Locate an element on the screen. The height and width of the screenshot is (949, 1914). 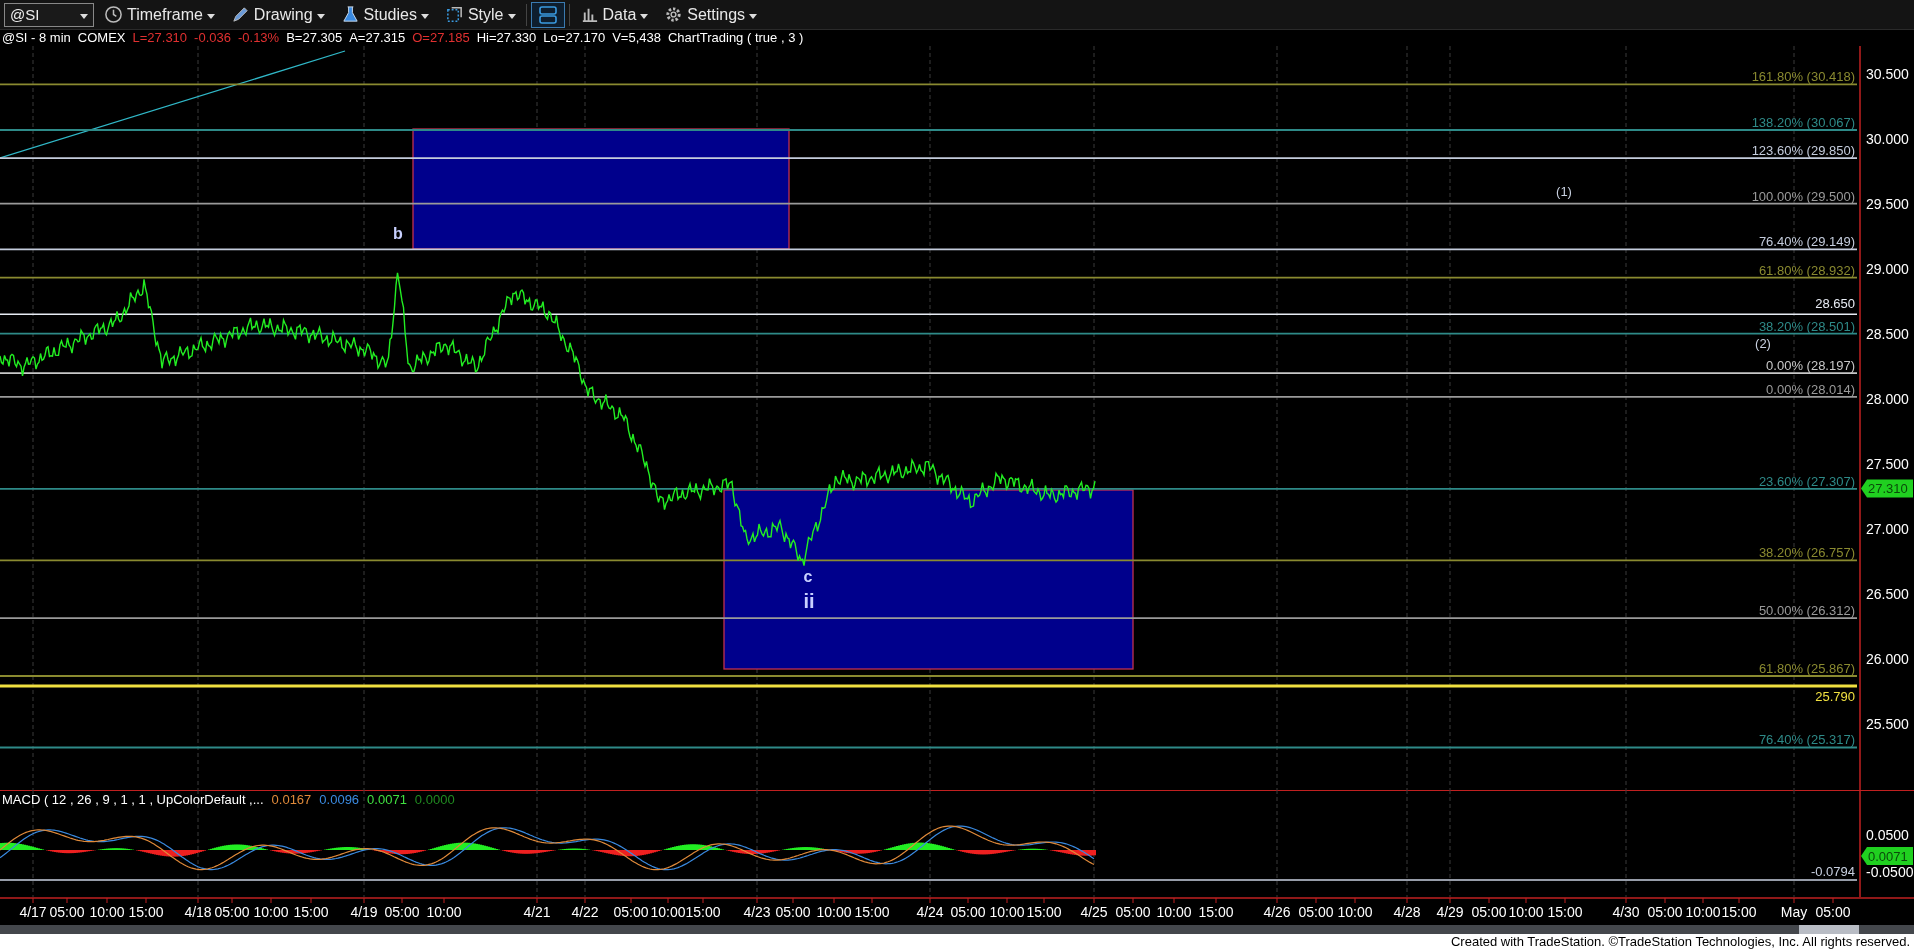
price-label: 25.790 is located at coordinates (1835, 696).